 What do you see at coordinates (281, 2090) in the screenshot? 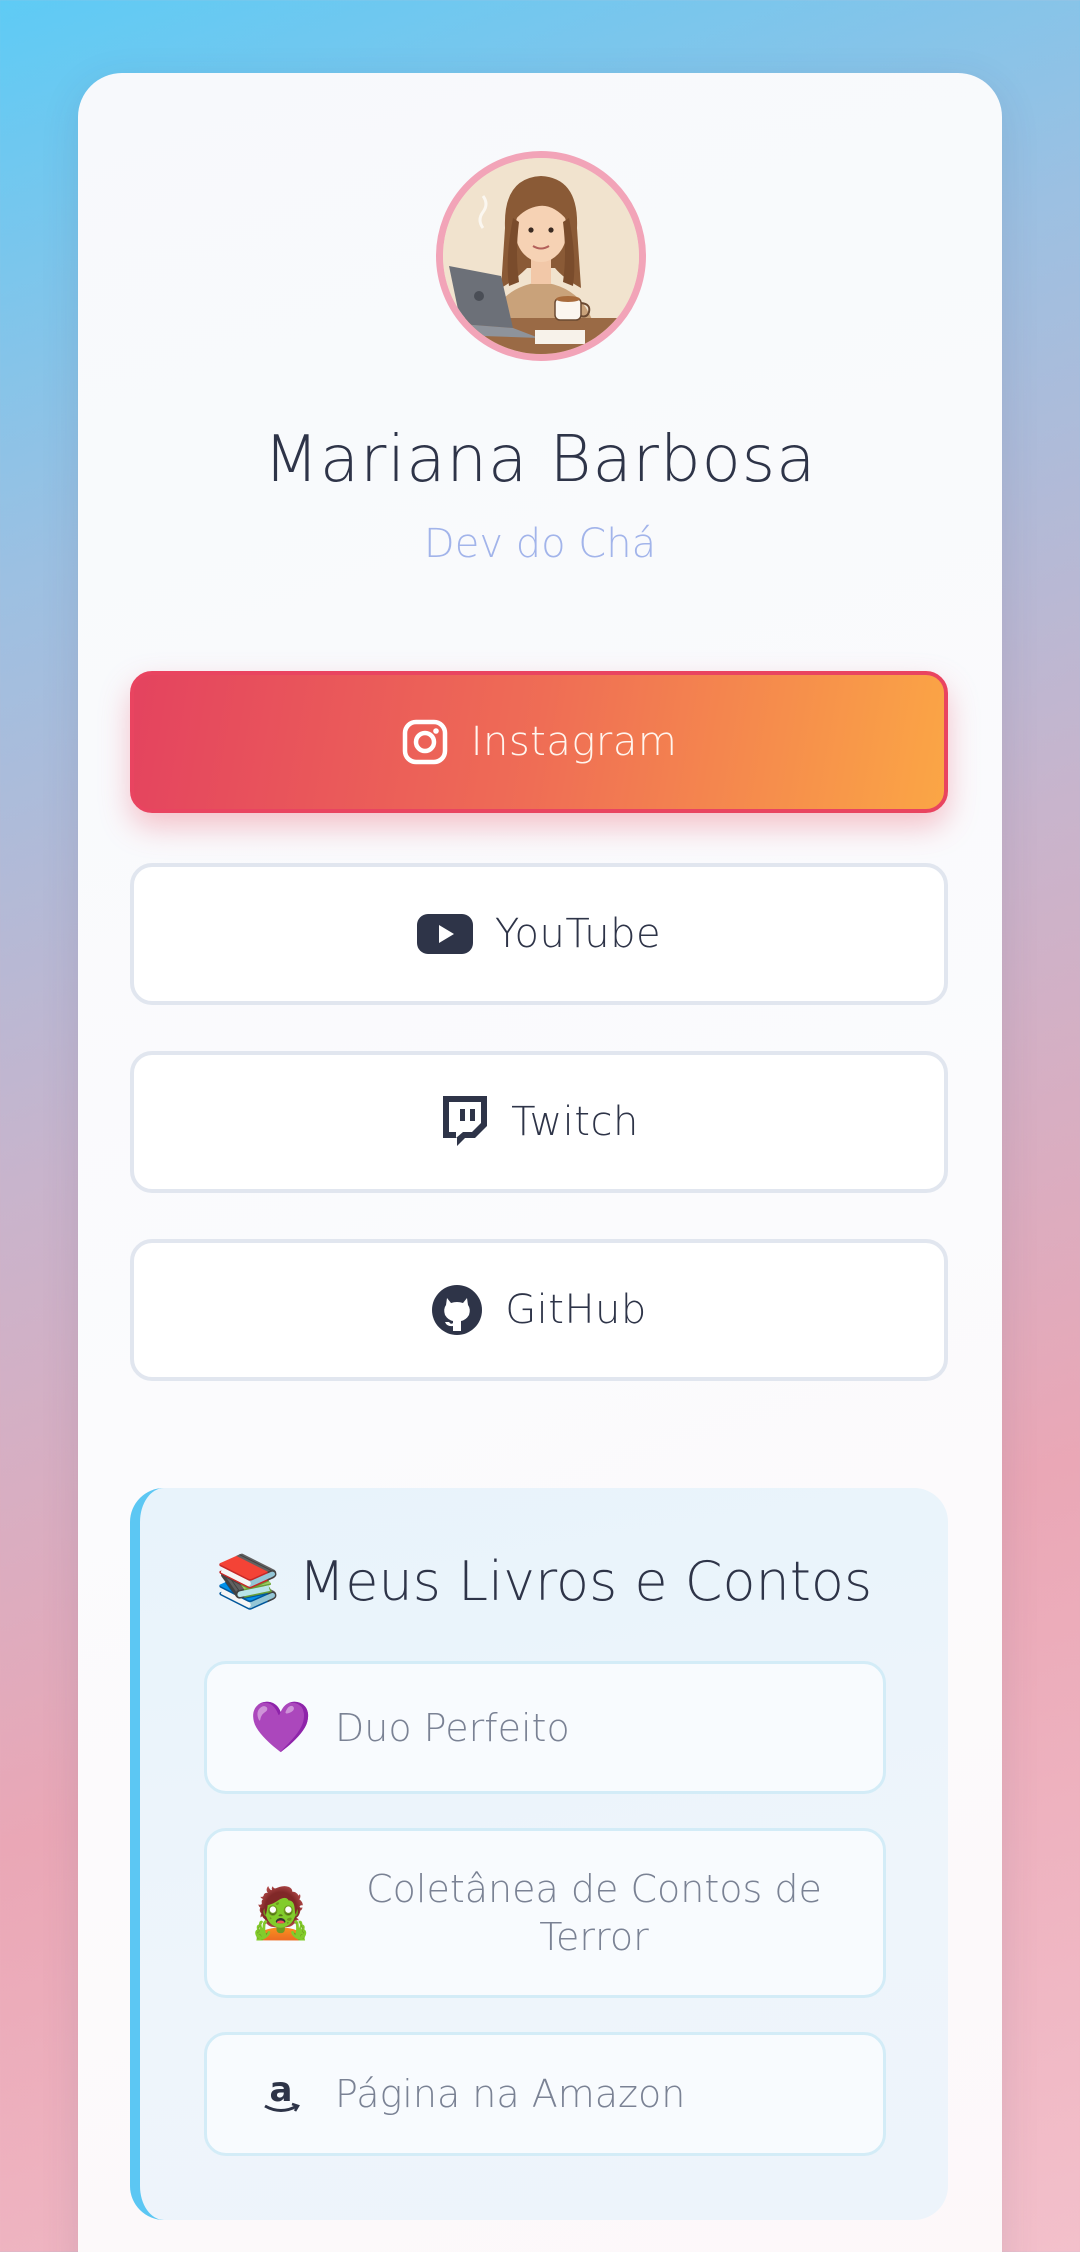
I see `svg-text: a` at bounding box center [281, 2090].